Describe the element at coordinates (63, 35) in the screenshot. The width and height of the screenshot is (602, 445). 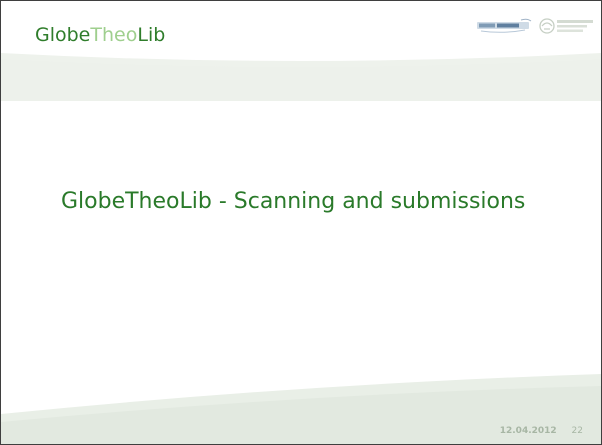
I see `brand-globe: Globe` at that location.